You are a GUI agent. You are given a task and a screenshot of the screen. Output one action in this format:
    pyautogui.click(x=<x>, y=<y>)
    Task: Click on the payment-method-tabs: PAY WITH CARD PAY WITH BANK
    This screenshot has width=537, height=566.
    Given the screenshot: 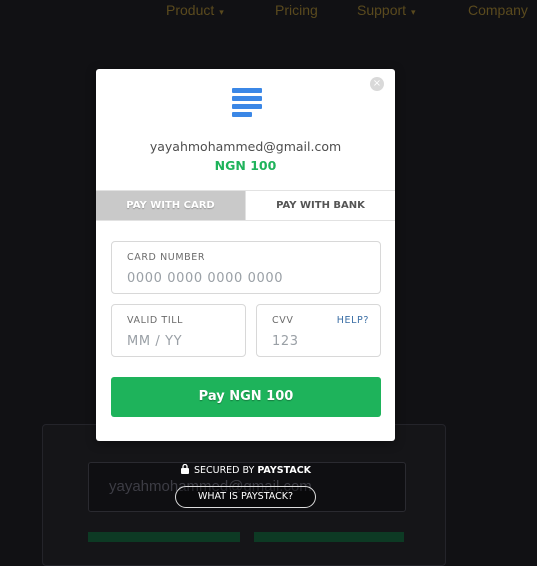 What is the action you would take?
    pyautogui.click(x=245, y=205)
    